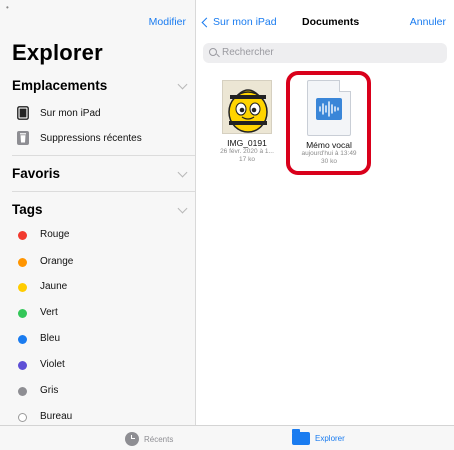 The width and height of the screenshot is (454, 450). I want to click on tags-section-header: Tags, so click(100, 209).